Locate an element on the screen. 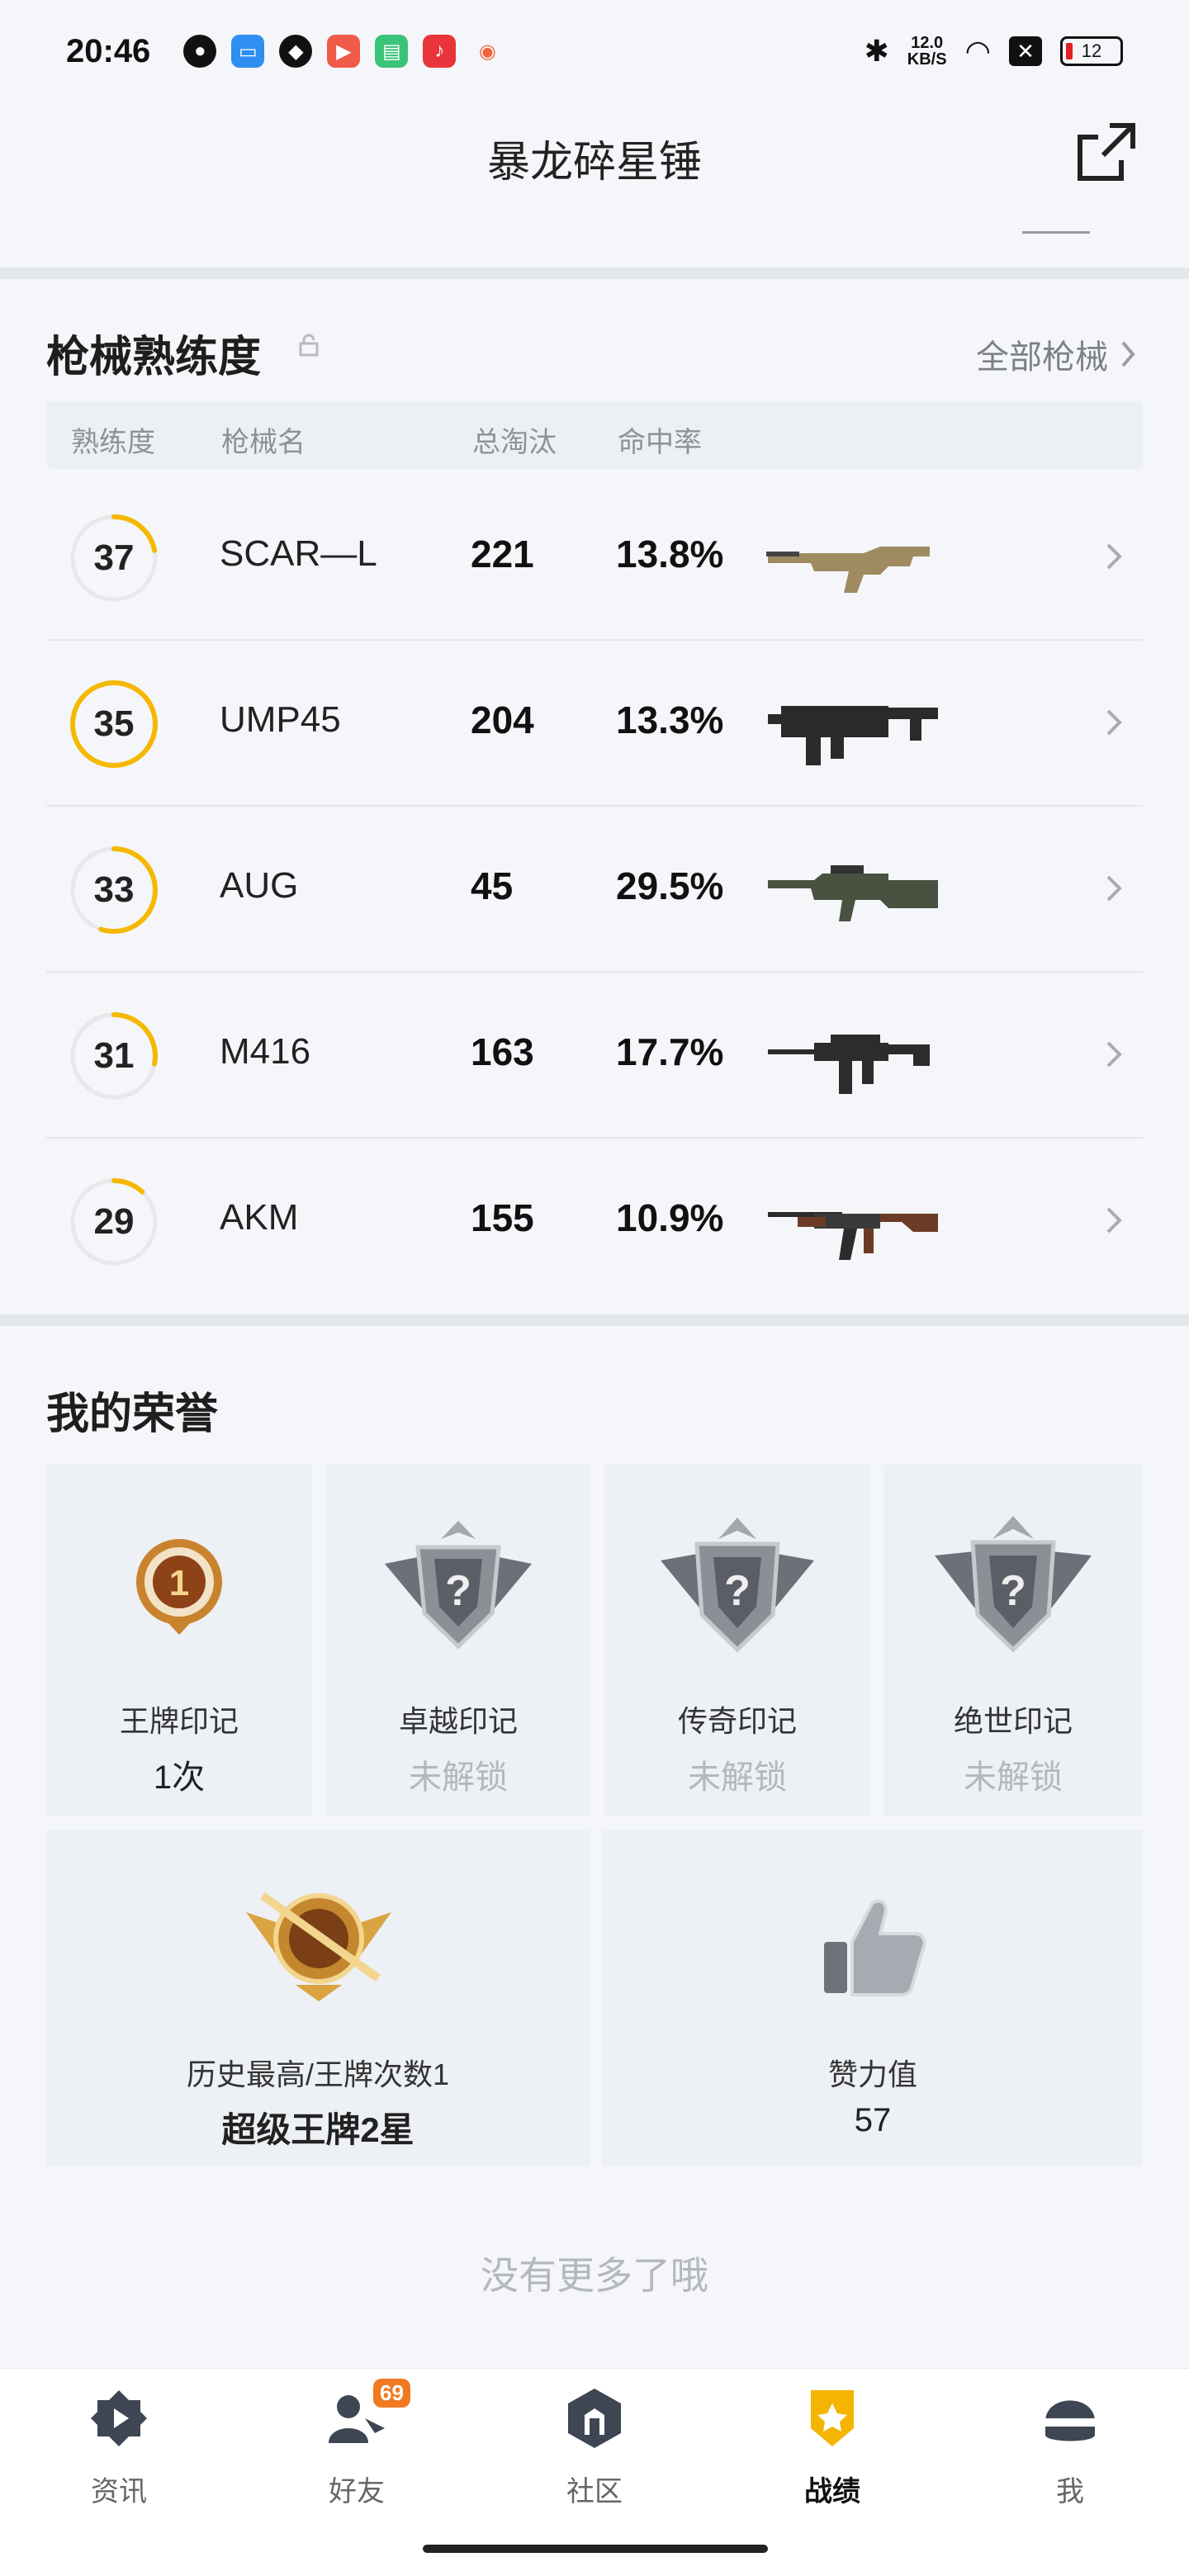  honor-label: 卓越印记 is located at coordinates (458, 1721).